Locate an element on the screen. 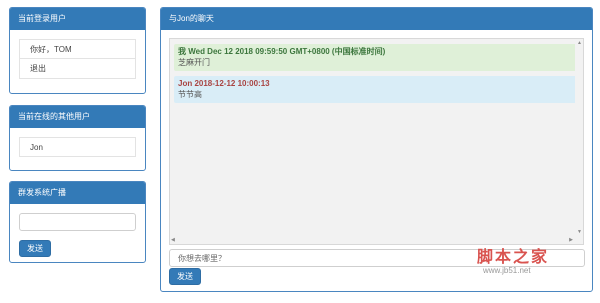  online-user-item: Jon is located at coordinates (77, 147).